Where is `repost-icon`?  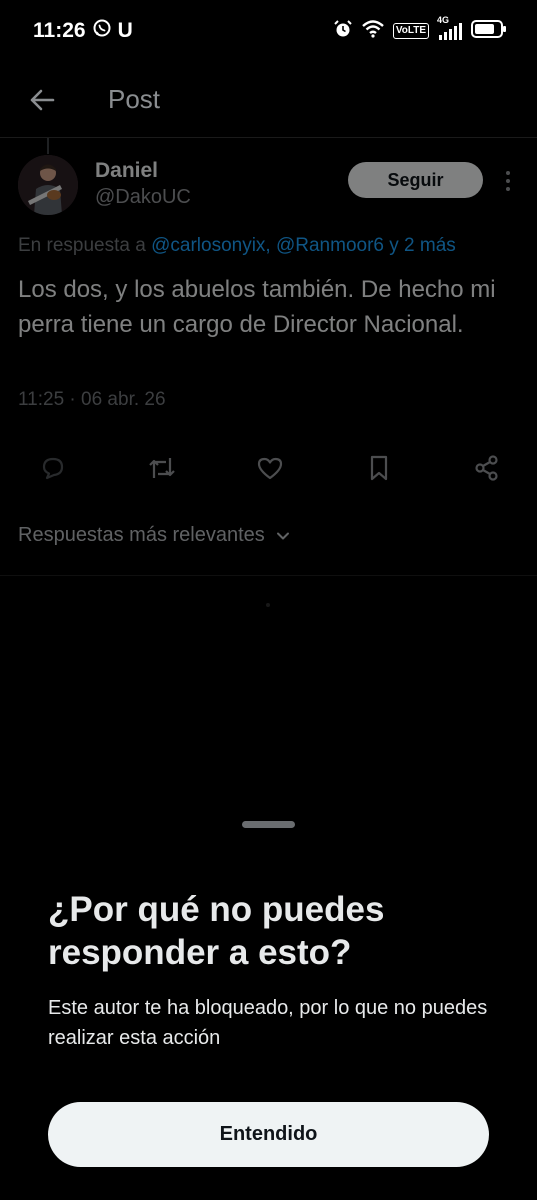
repost-icon is located at coordinates (161, 468).